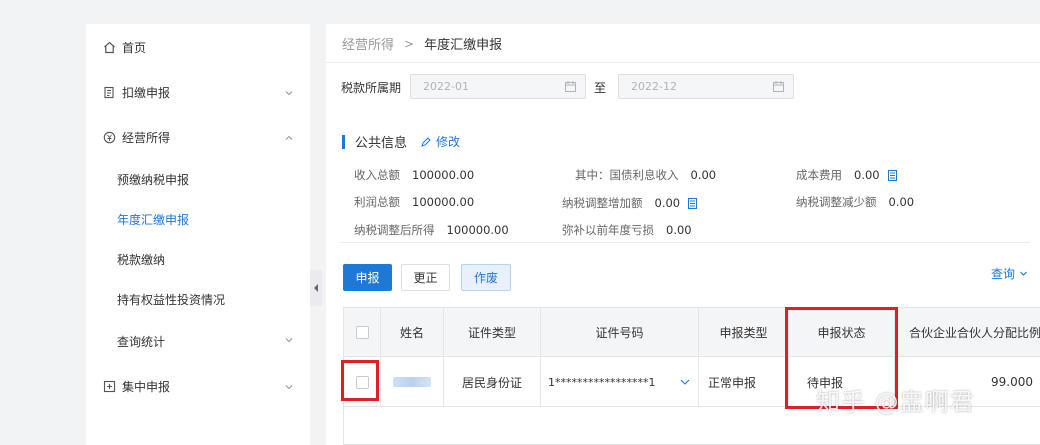 Image resolution: width=1040 pixels, height=445 pixels. What do you see at coordinates (744, 382) in the screenshot?
I see `row-declare-type: 正常申报` at bounding box center [744, 382].